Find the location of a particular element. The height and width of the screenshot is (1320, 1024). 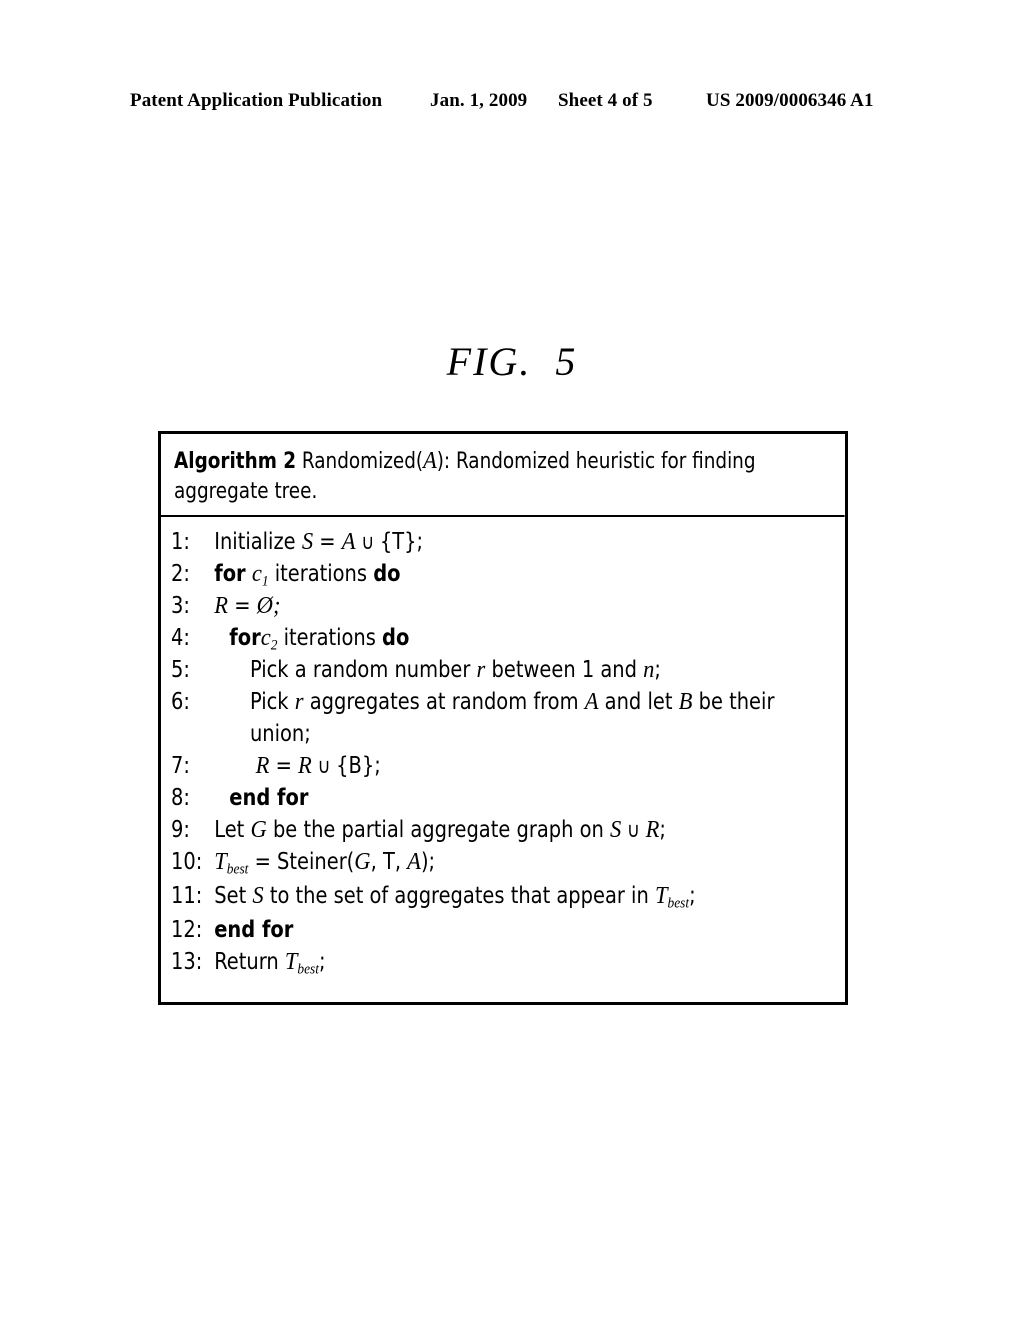

line-number: 6: is located at coordinates (180, 702).